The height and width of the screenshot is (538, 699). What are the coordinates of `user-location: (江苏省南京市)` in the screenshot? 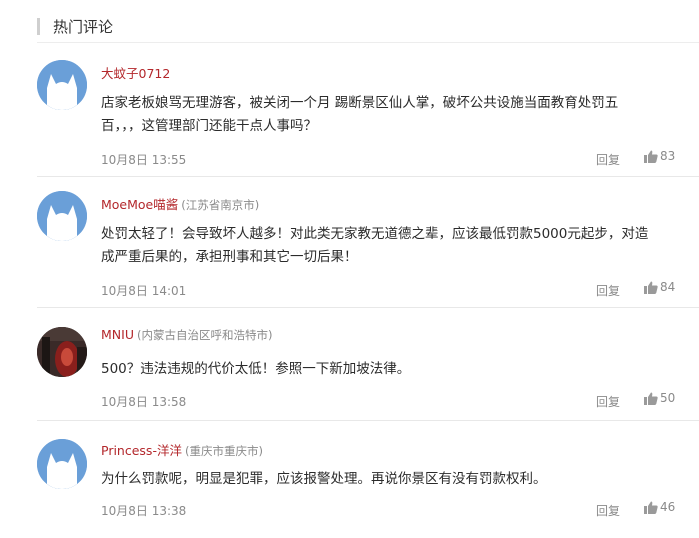 It's located at (220, 205).